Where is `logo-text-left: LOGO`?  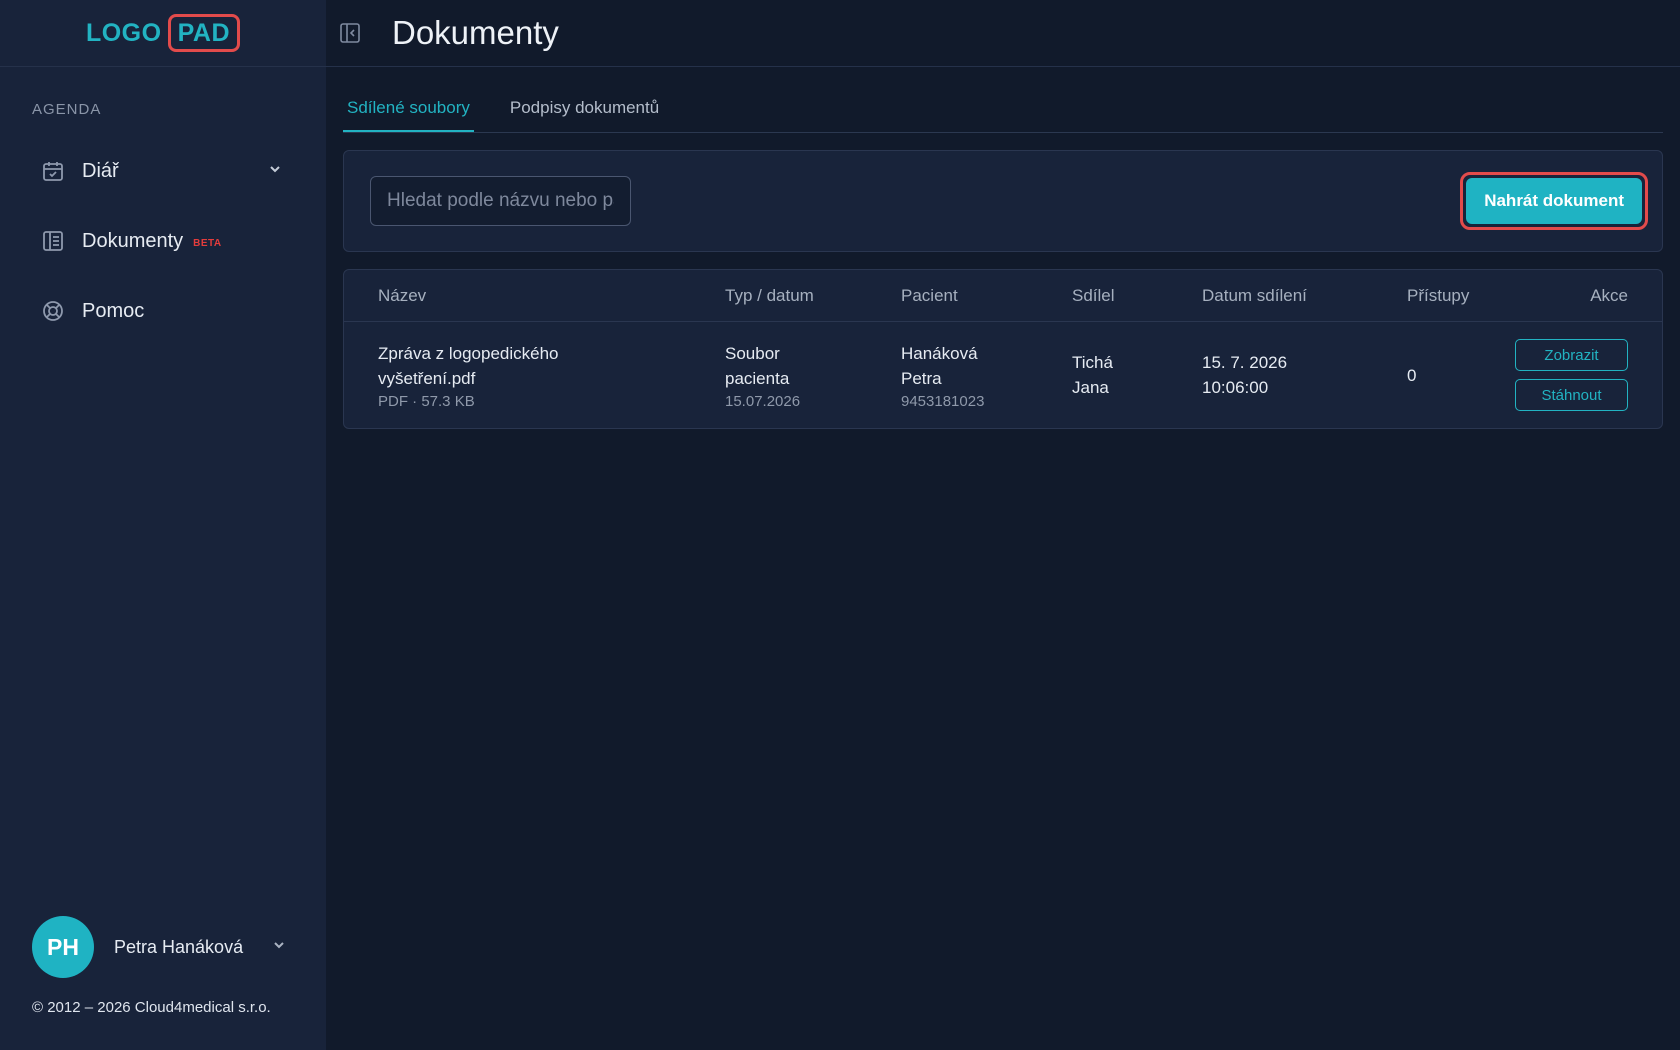
logo-text-left: LOGO is located at coordinates (123, 32).